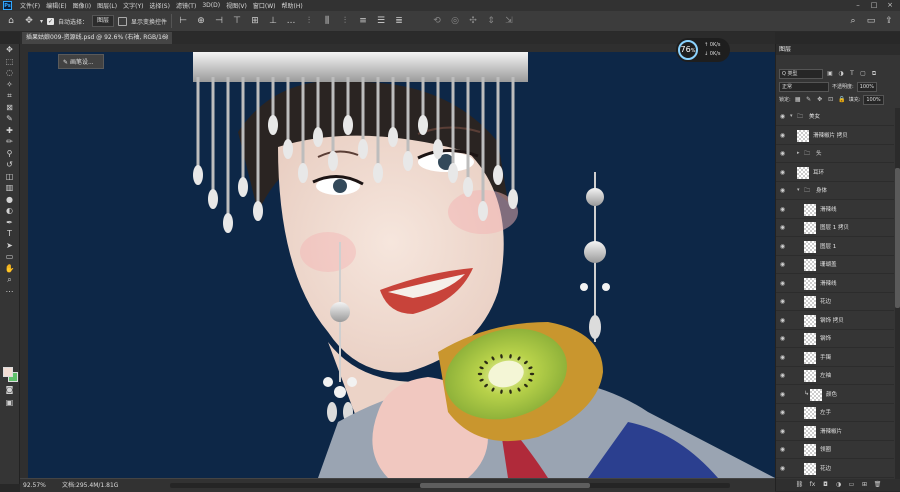  What do you see at coordinates (834, 228) in the screenshot?
I see `layer-name: 图层 1 拷贝` at bounding box center [834, 228].